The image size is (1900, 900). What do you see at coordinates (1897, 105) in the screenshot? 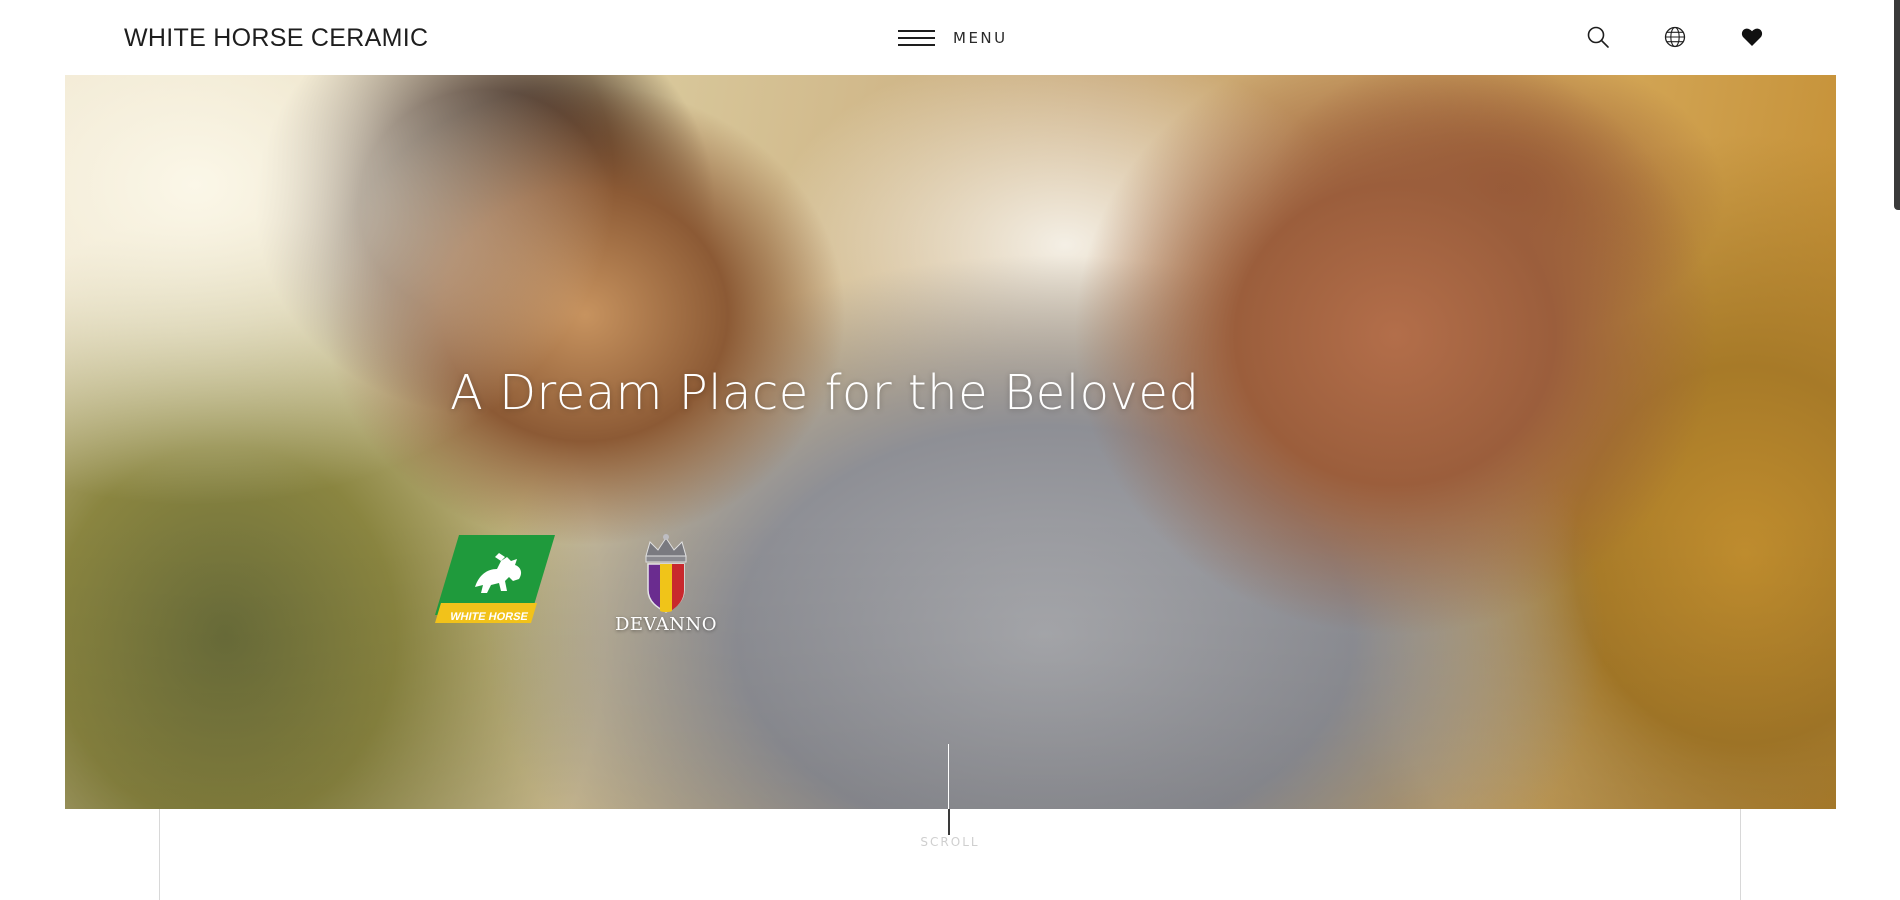
I see `page-scrollbar` at bounding box center [1897, 105].